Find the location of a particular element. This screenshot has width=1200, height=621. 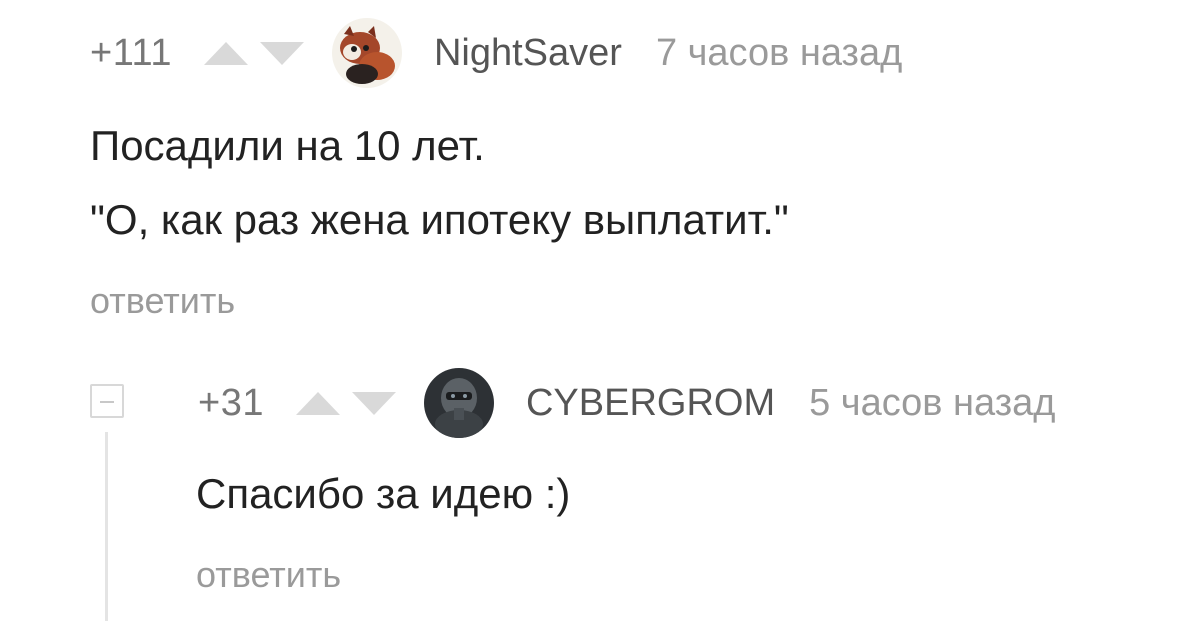

comment-header: +111 NightSaver 7 часов назад is located at coordinates (496, 53).